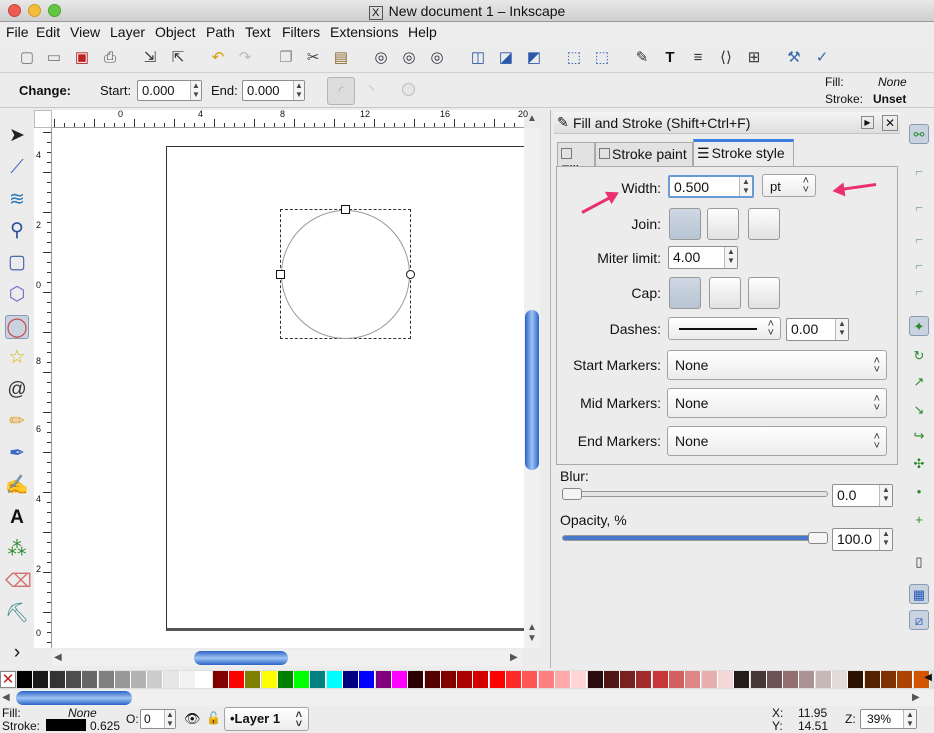 The width and height of the screenshot is (934, 733). What do you see at coordinates (408, 89) in the screenshot?
I see `make-whole-button` at bounding box center [408, 89].